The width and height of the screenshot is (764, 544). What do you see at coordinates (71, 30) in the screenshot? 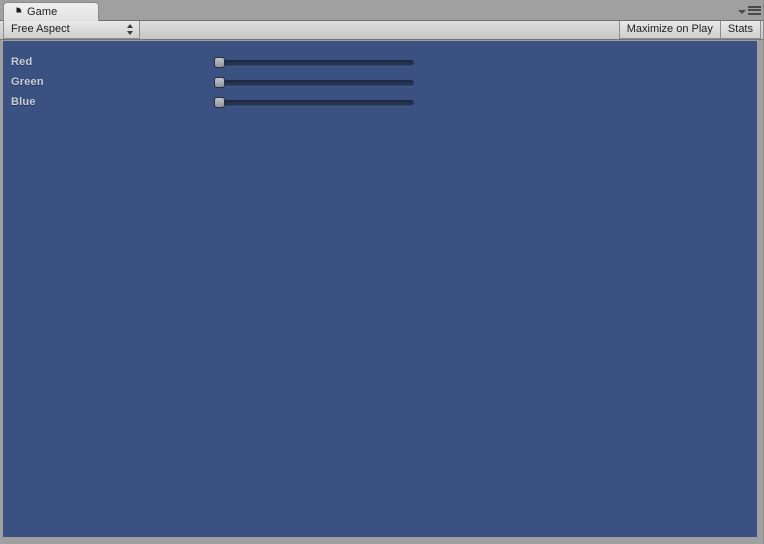
I see `aspect-ratio-dropdown: Free Aspect` at bounding box center [71, 30].